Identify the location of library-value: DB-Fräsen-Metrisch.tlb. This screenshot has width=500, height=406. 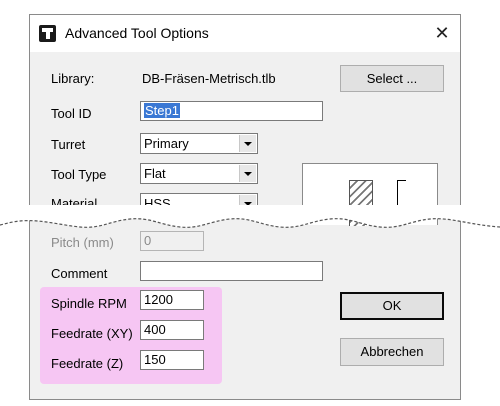
(209, 78).